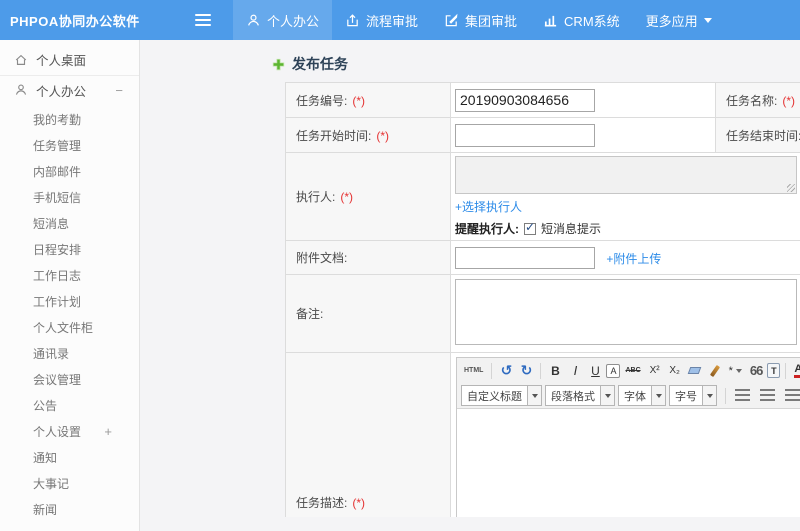 The image size is (800, 531). What do you see at coordinates (633, 258) in the screenshot?
I see `attachment-upload-link: +附件上传` at bounding box center [633, 258].